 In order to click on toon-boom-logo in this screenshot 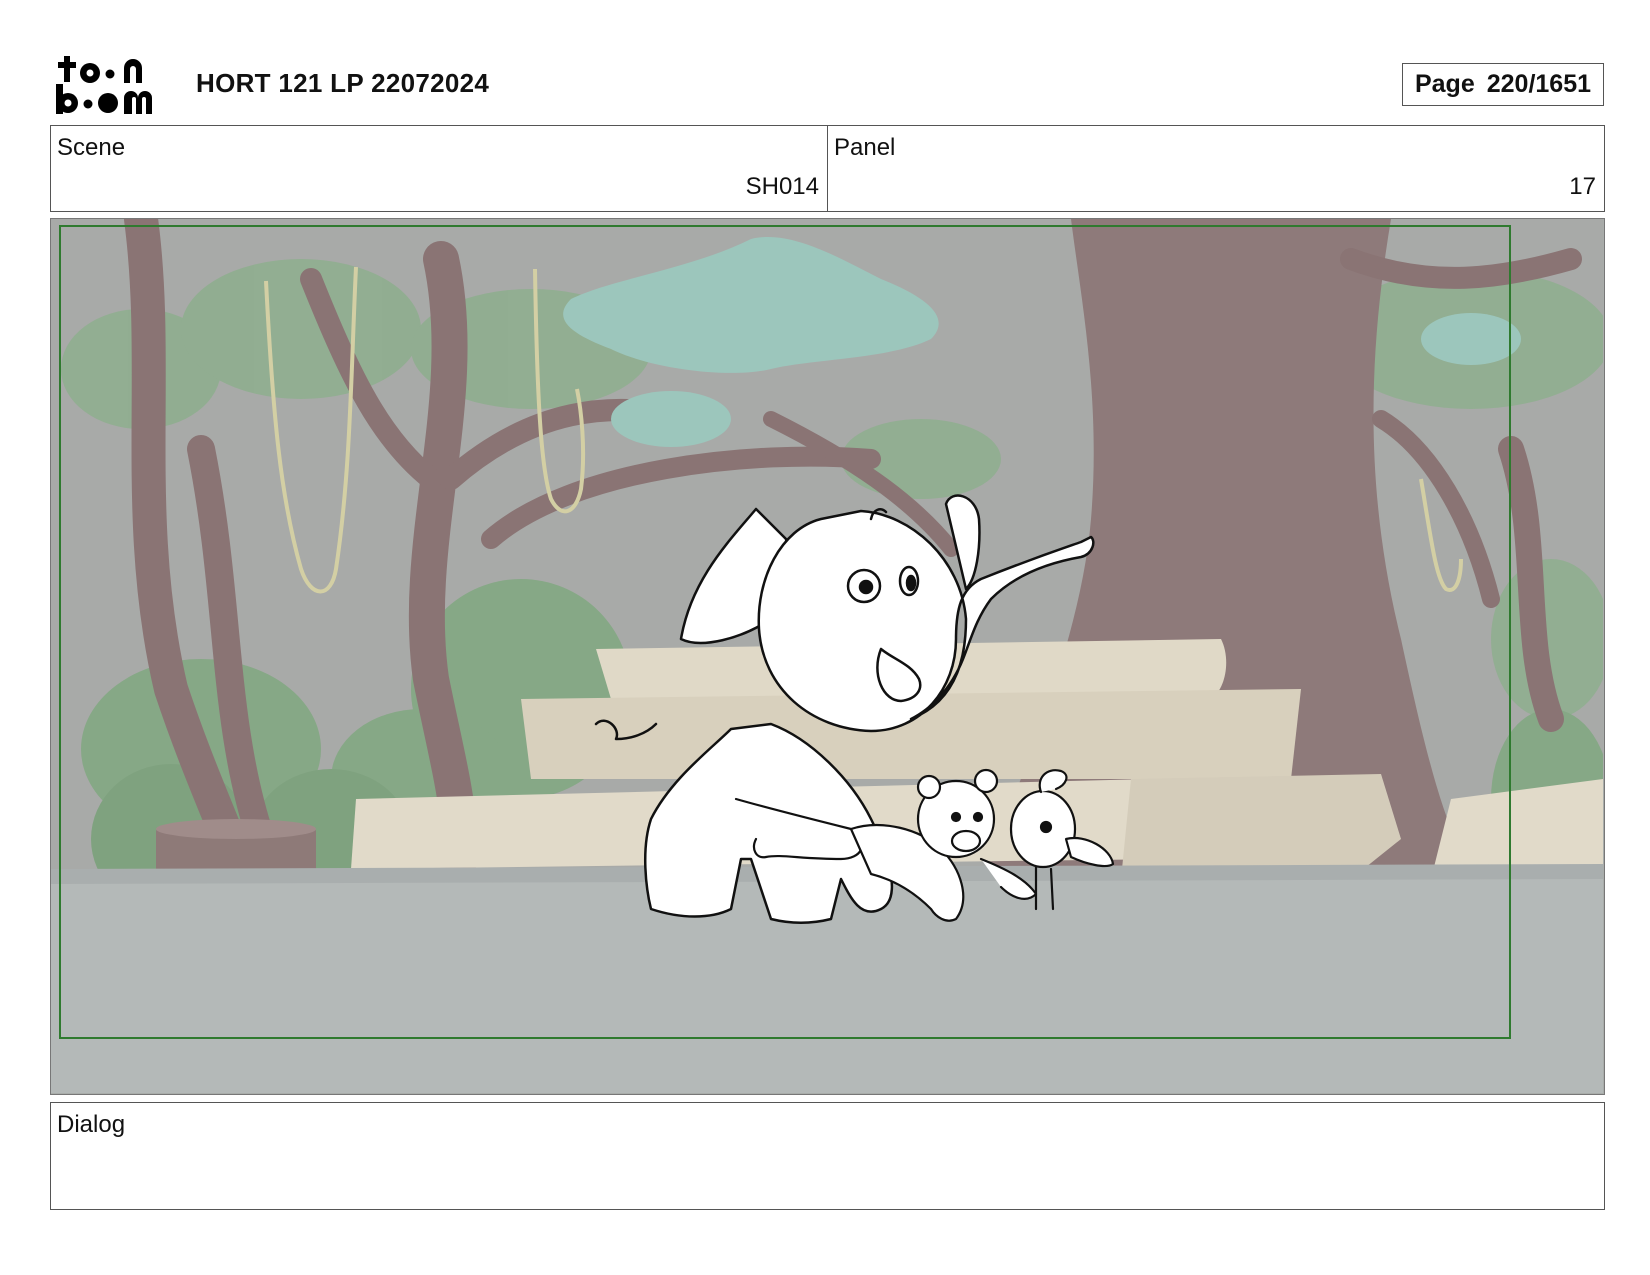, I will do `click(104, 85)`.